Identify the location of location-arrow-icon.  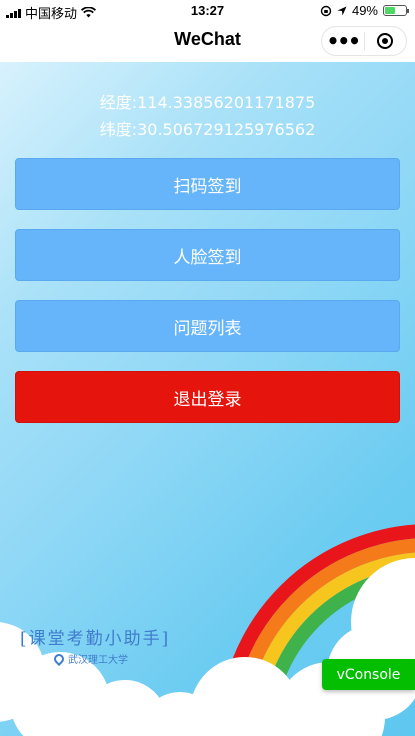
(342, 10).